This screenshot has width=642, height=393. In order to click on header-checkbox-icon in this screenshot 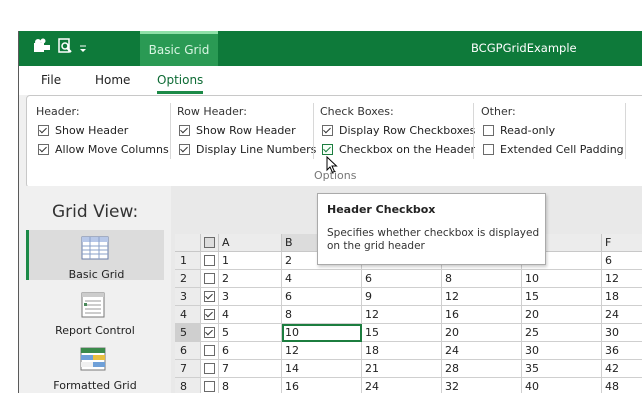, I will do `click(209, 242)`.